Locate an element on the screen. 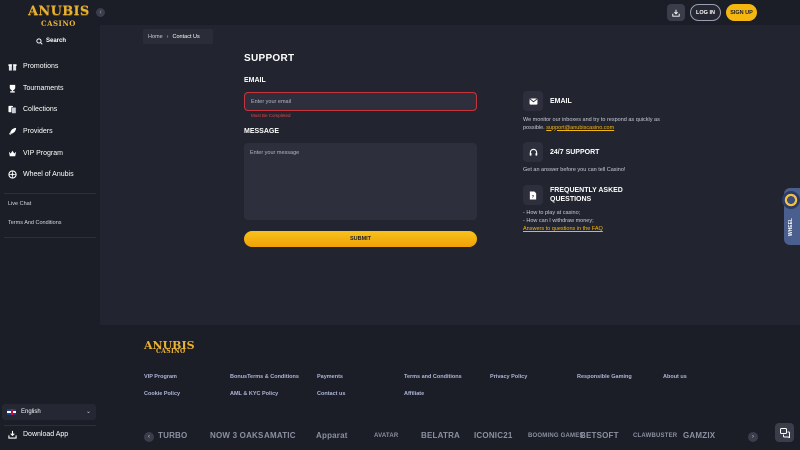  chat-icon is located at coordinates (784, 432).